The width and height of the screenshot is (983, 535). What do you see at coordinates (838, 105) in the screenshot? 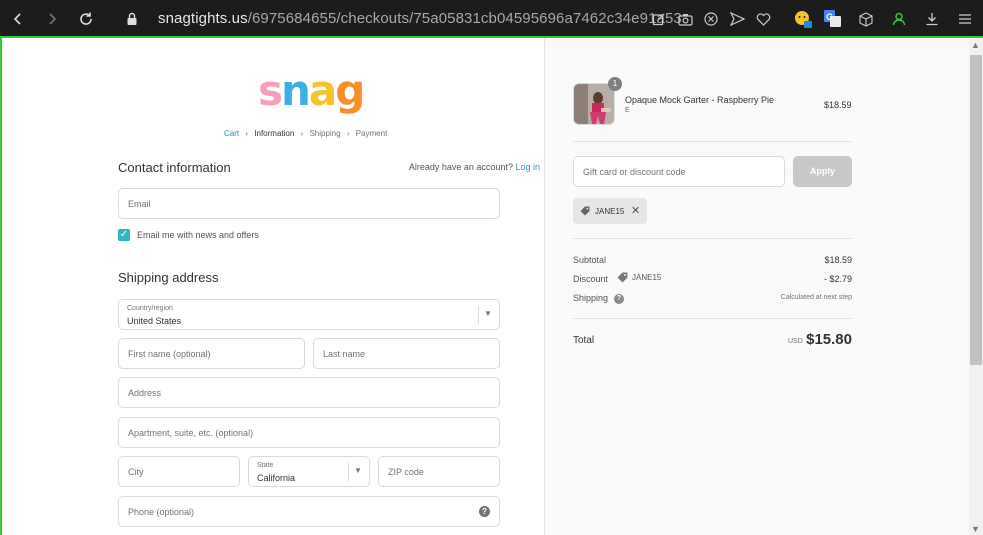
I see `product-price: $18.59` at bounding box center [838, 105].